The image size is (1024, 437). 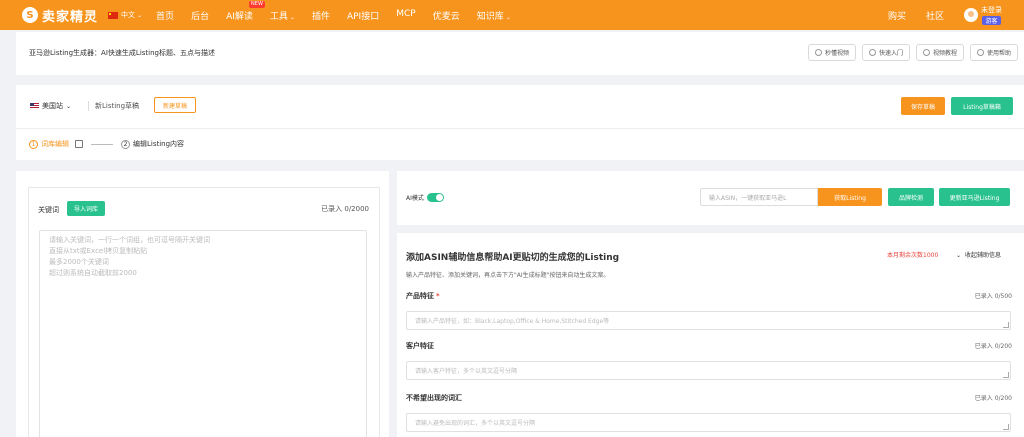 I want to click on step-label: 词库编辑, so click(x=55, y=144).